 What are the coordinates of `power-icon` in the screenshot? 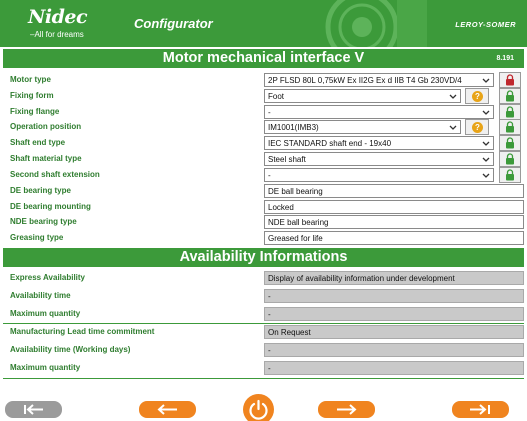 It's located at (258, 409).